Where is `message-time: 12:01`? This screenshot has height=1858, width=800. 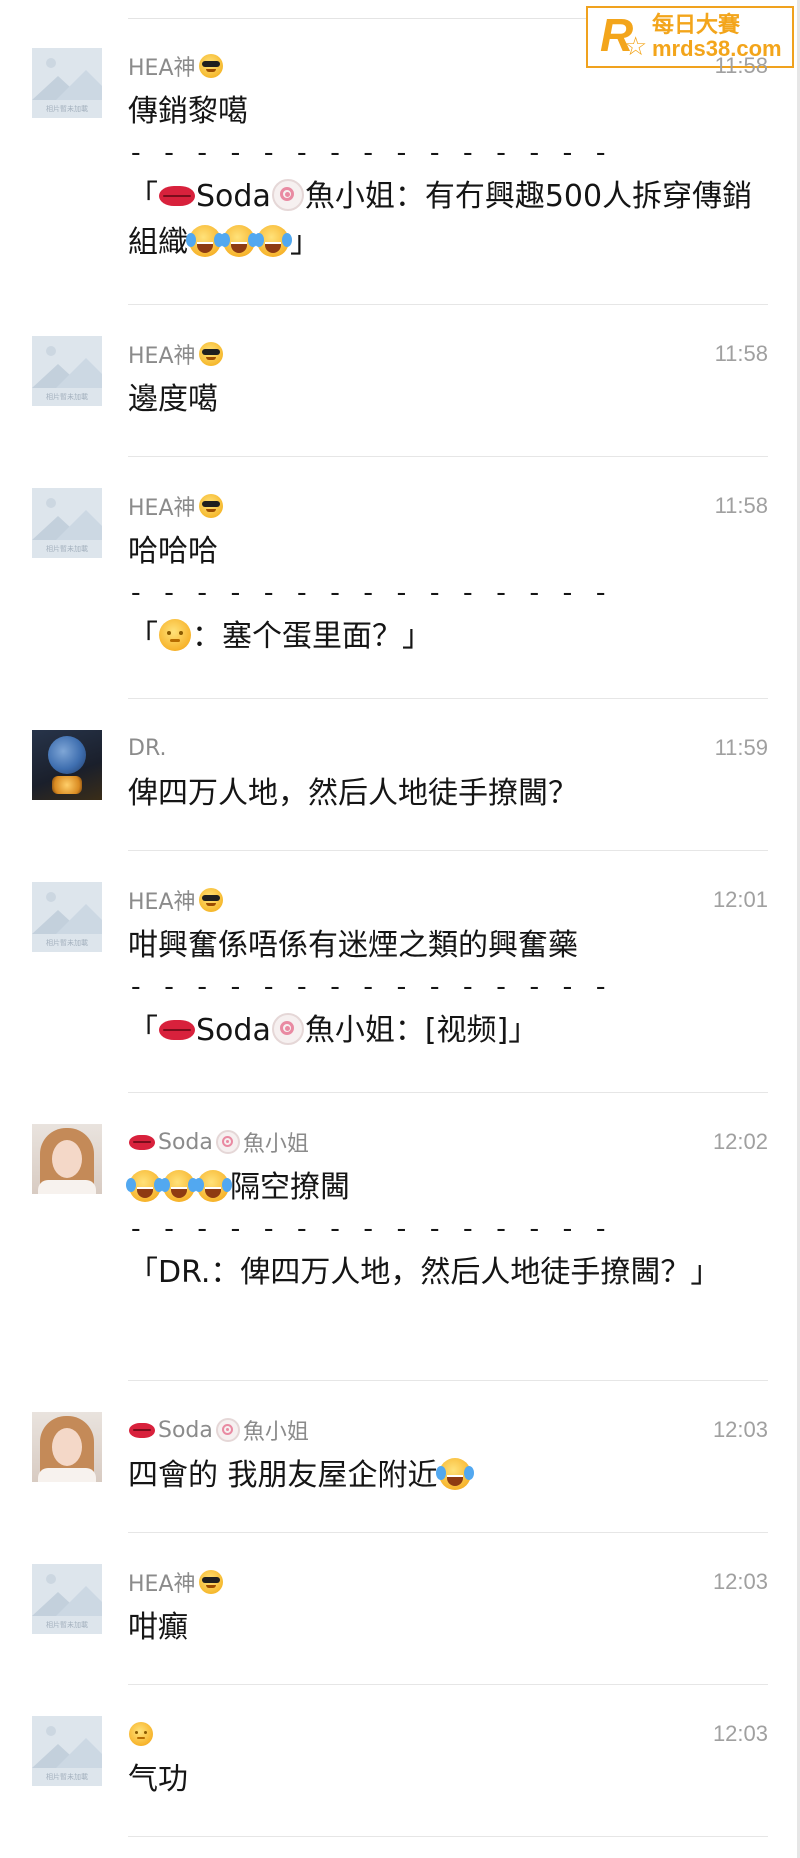 message-time: 12:01 is located at coordinates (740, 899).